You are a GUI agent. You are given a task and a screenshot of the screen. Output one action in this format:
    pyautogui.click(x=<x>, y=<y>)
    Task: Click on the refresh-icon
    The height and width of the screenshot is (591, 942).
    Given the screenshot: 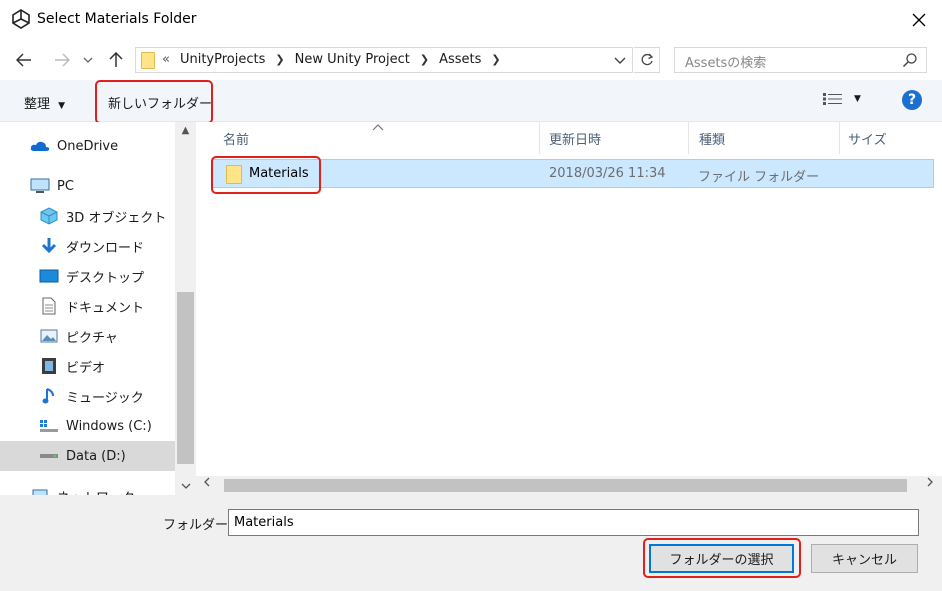 What is the action you would take?
    pyautogui.click(x=647, y=59)
    